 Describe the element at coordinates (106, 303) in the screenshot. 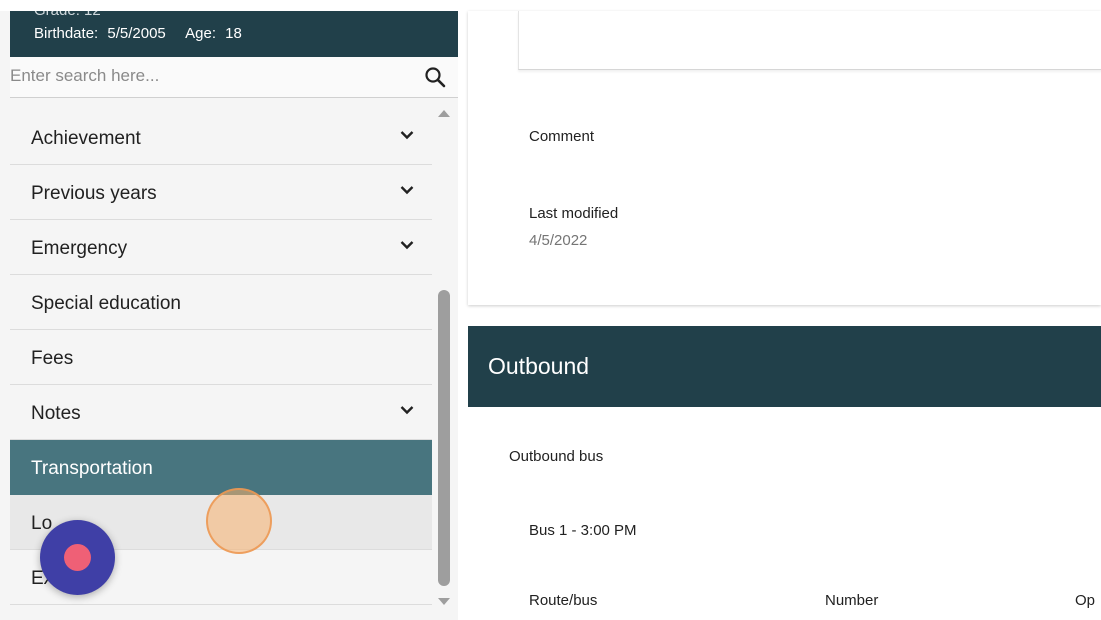

I see `sidebar-item-label: Special education` at that location.